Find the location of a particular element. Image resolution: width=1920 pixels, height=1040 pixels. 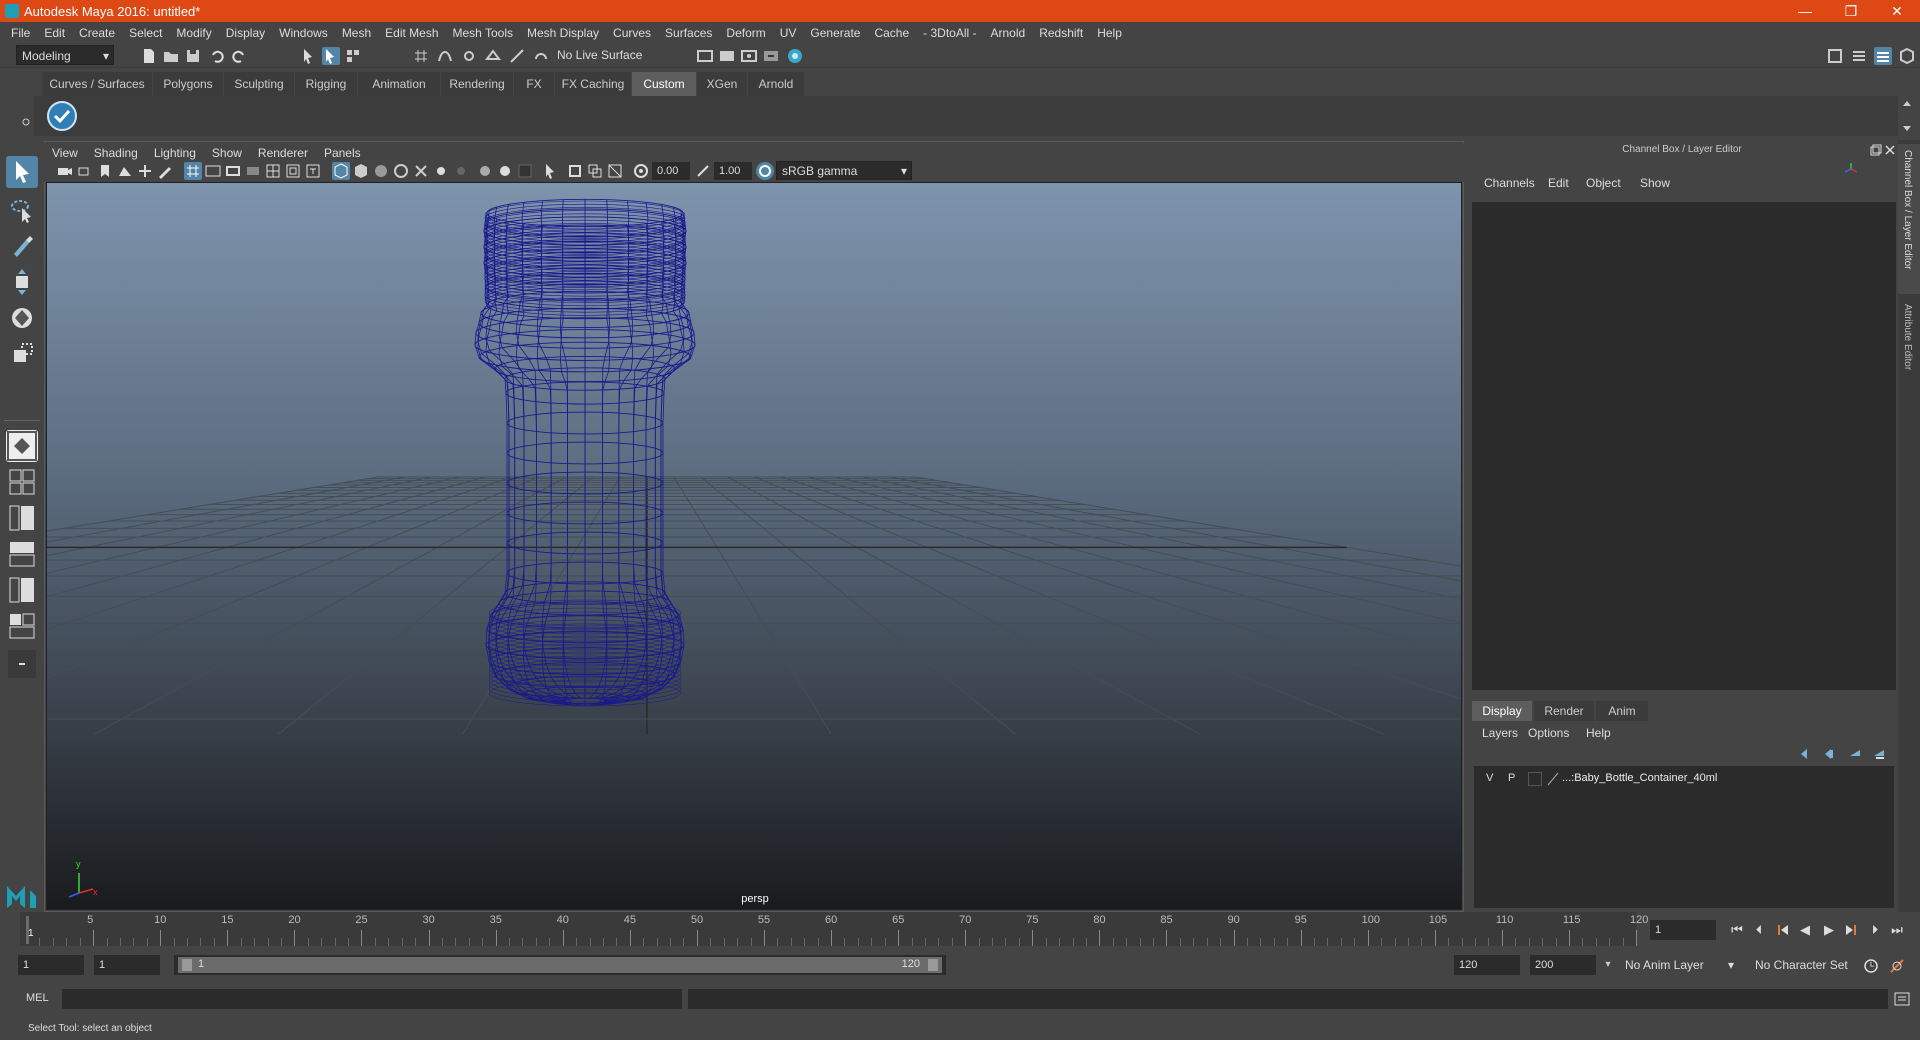

animation-preferences-icon is located at coordinates (1897, 966).